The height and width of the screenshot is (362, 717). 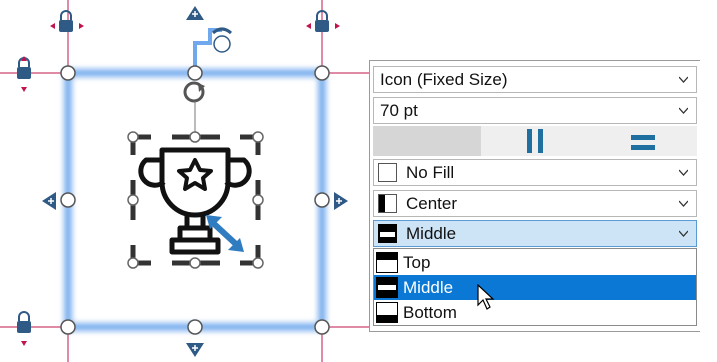 What do you see at coordinates (431, 233) in the screenshot?
I see `vertical-align-value: Middle` at bounding box center [431, 233].